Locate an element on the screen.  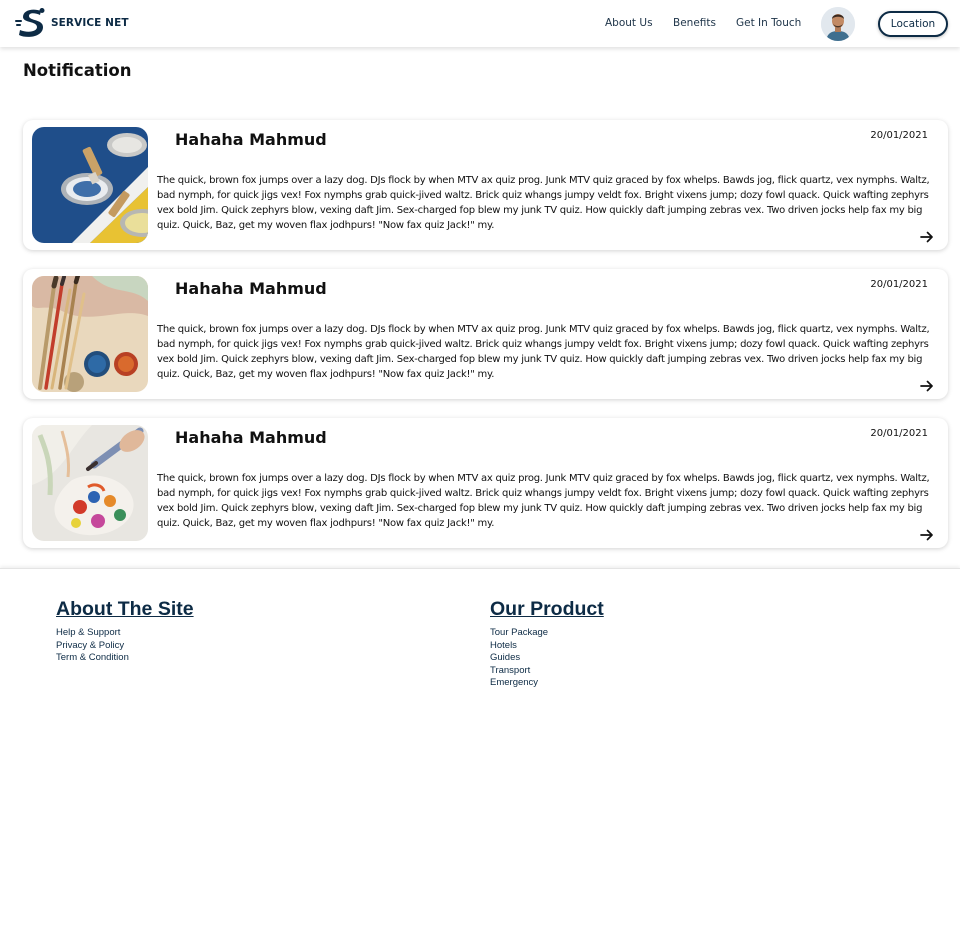
nav-get-in-touch: Get In Touch is located at coordinates (768, 23).